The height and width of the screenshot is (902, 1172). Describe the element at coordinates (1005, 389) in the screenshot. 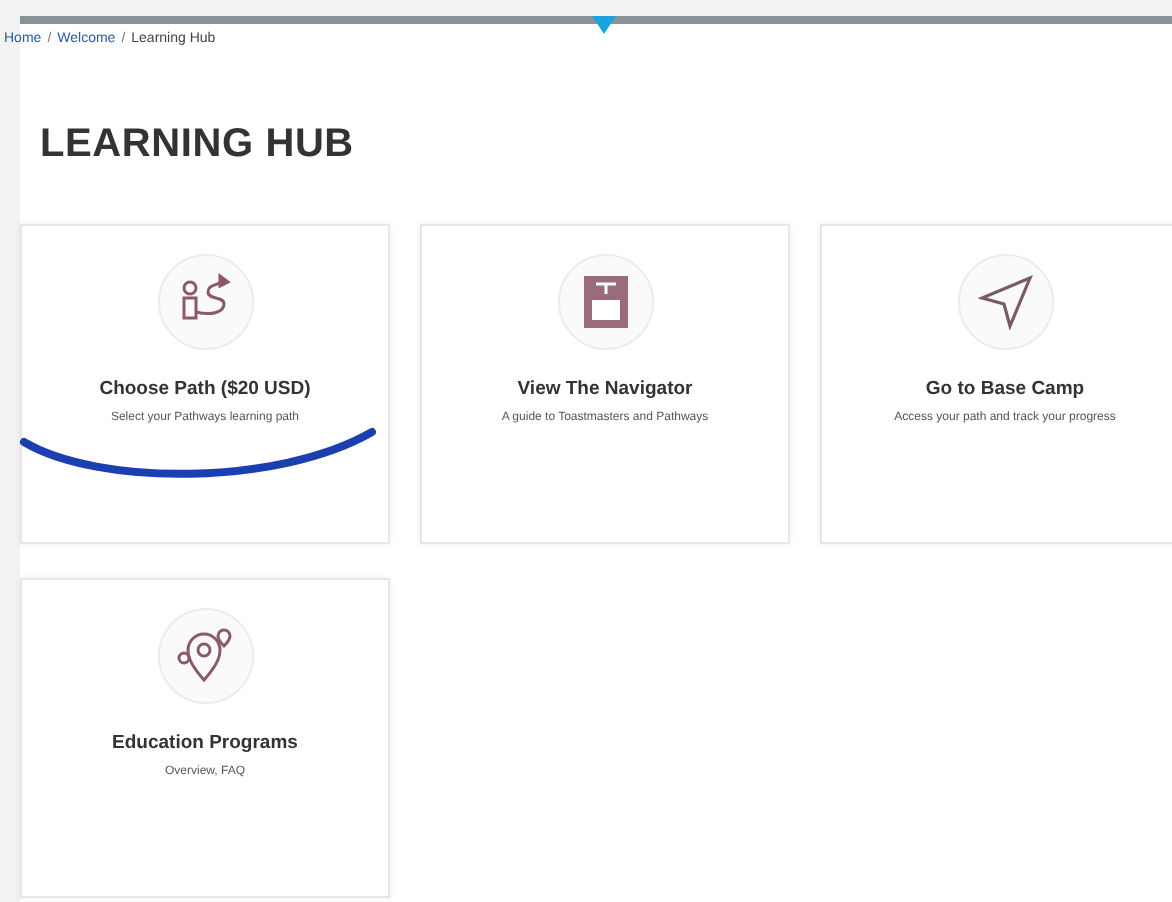

I see `card-title: Go to Base Camp` at that location.